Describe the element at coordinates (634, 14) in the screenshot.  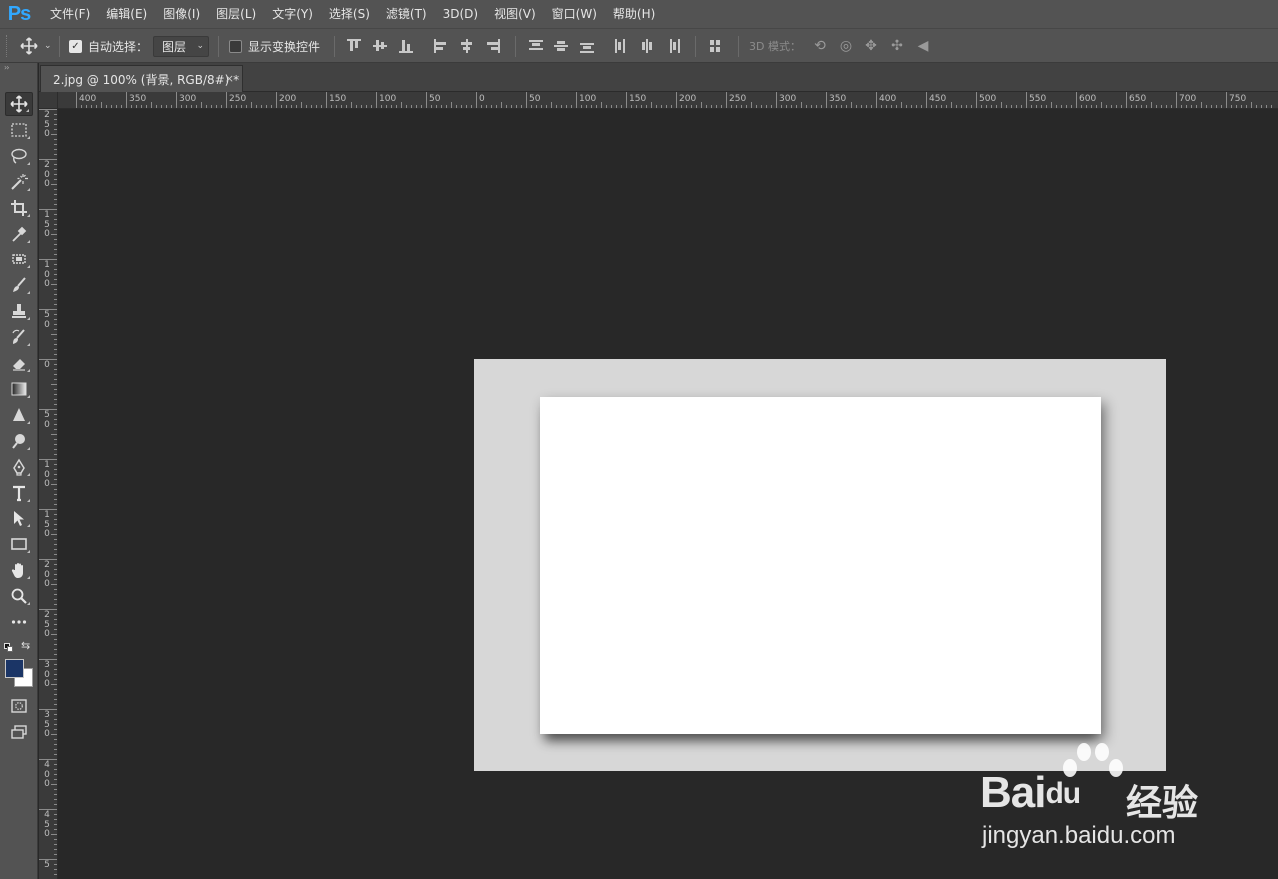
I see `menu-item: 帮助(H)` at that location.